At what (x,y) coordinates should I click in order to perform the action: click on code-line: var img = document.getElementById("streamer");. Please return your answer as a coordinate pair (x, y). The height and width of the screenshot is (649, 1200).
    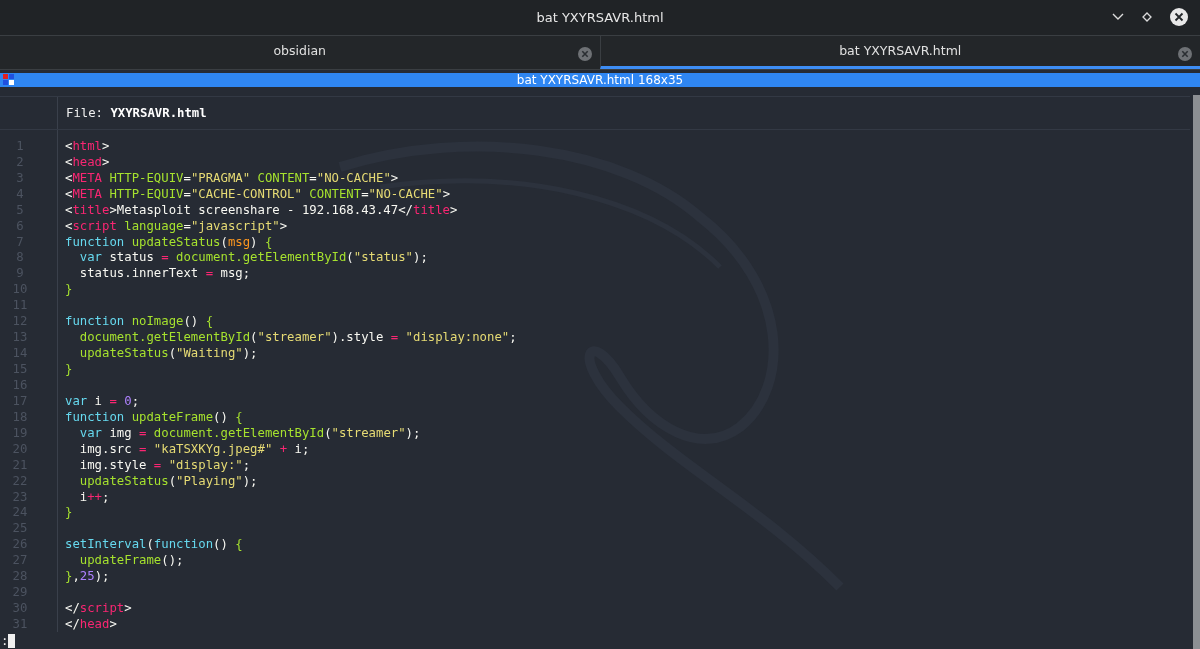
    Looking at the image, I should click on (249, 432).